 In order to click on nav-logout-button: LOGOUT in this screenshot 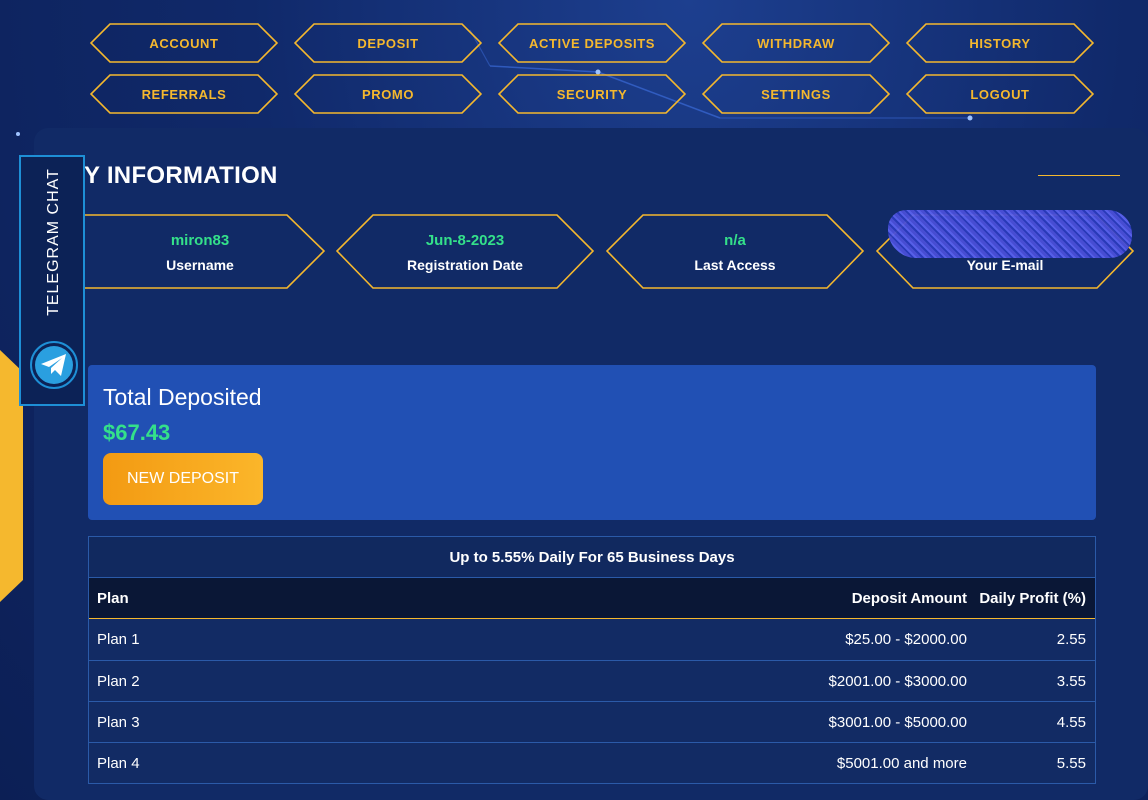, I will do `click(1000, 94)`.